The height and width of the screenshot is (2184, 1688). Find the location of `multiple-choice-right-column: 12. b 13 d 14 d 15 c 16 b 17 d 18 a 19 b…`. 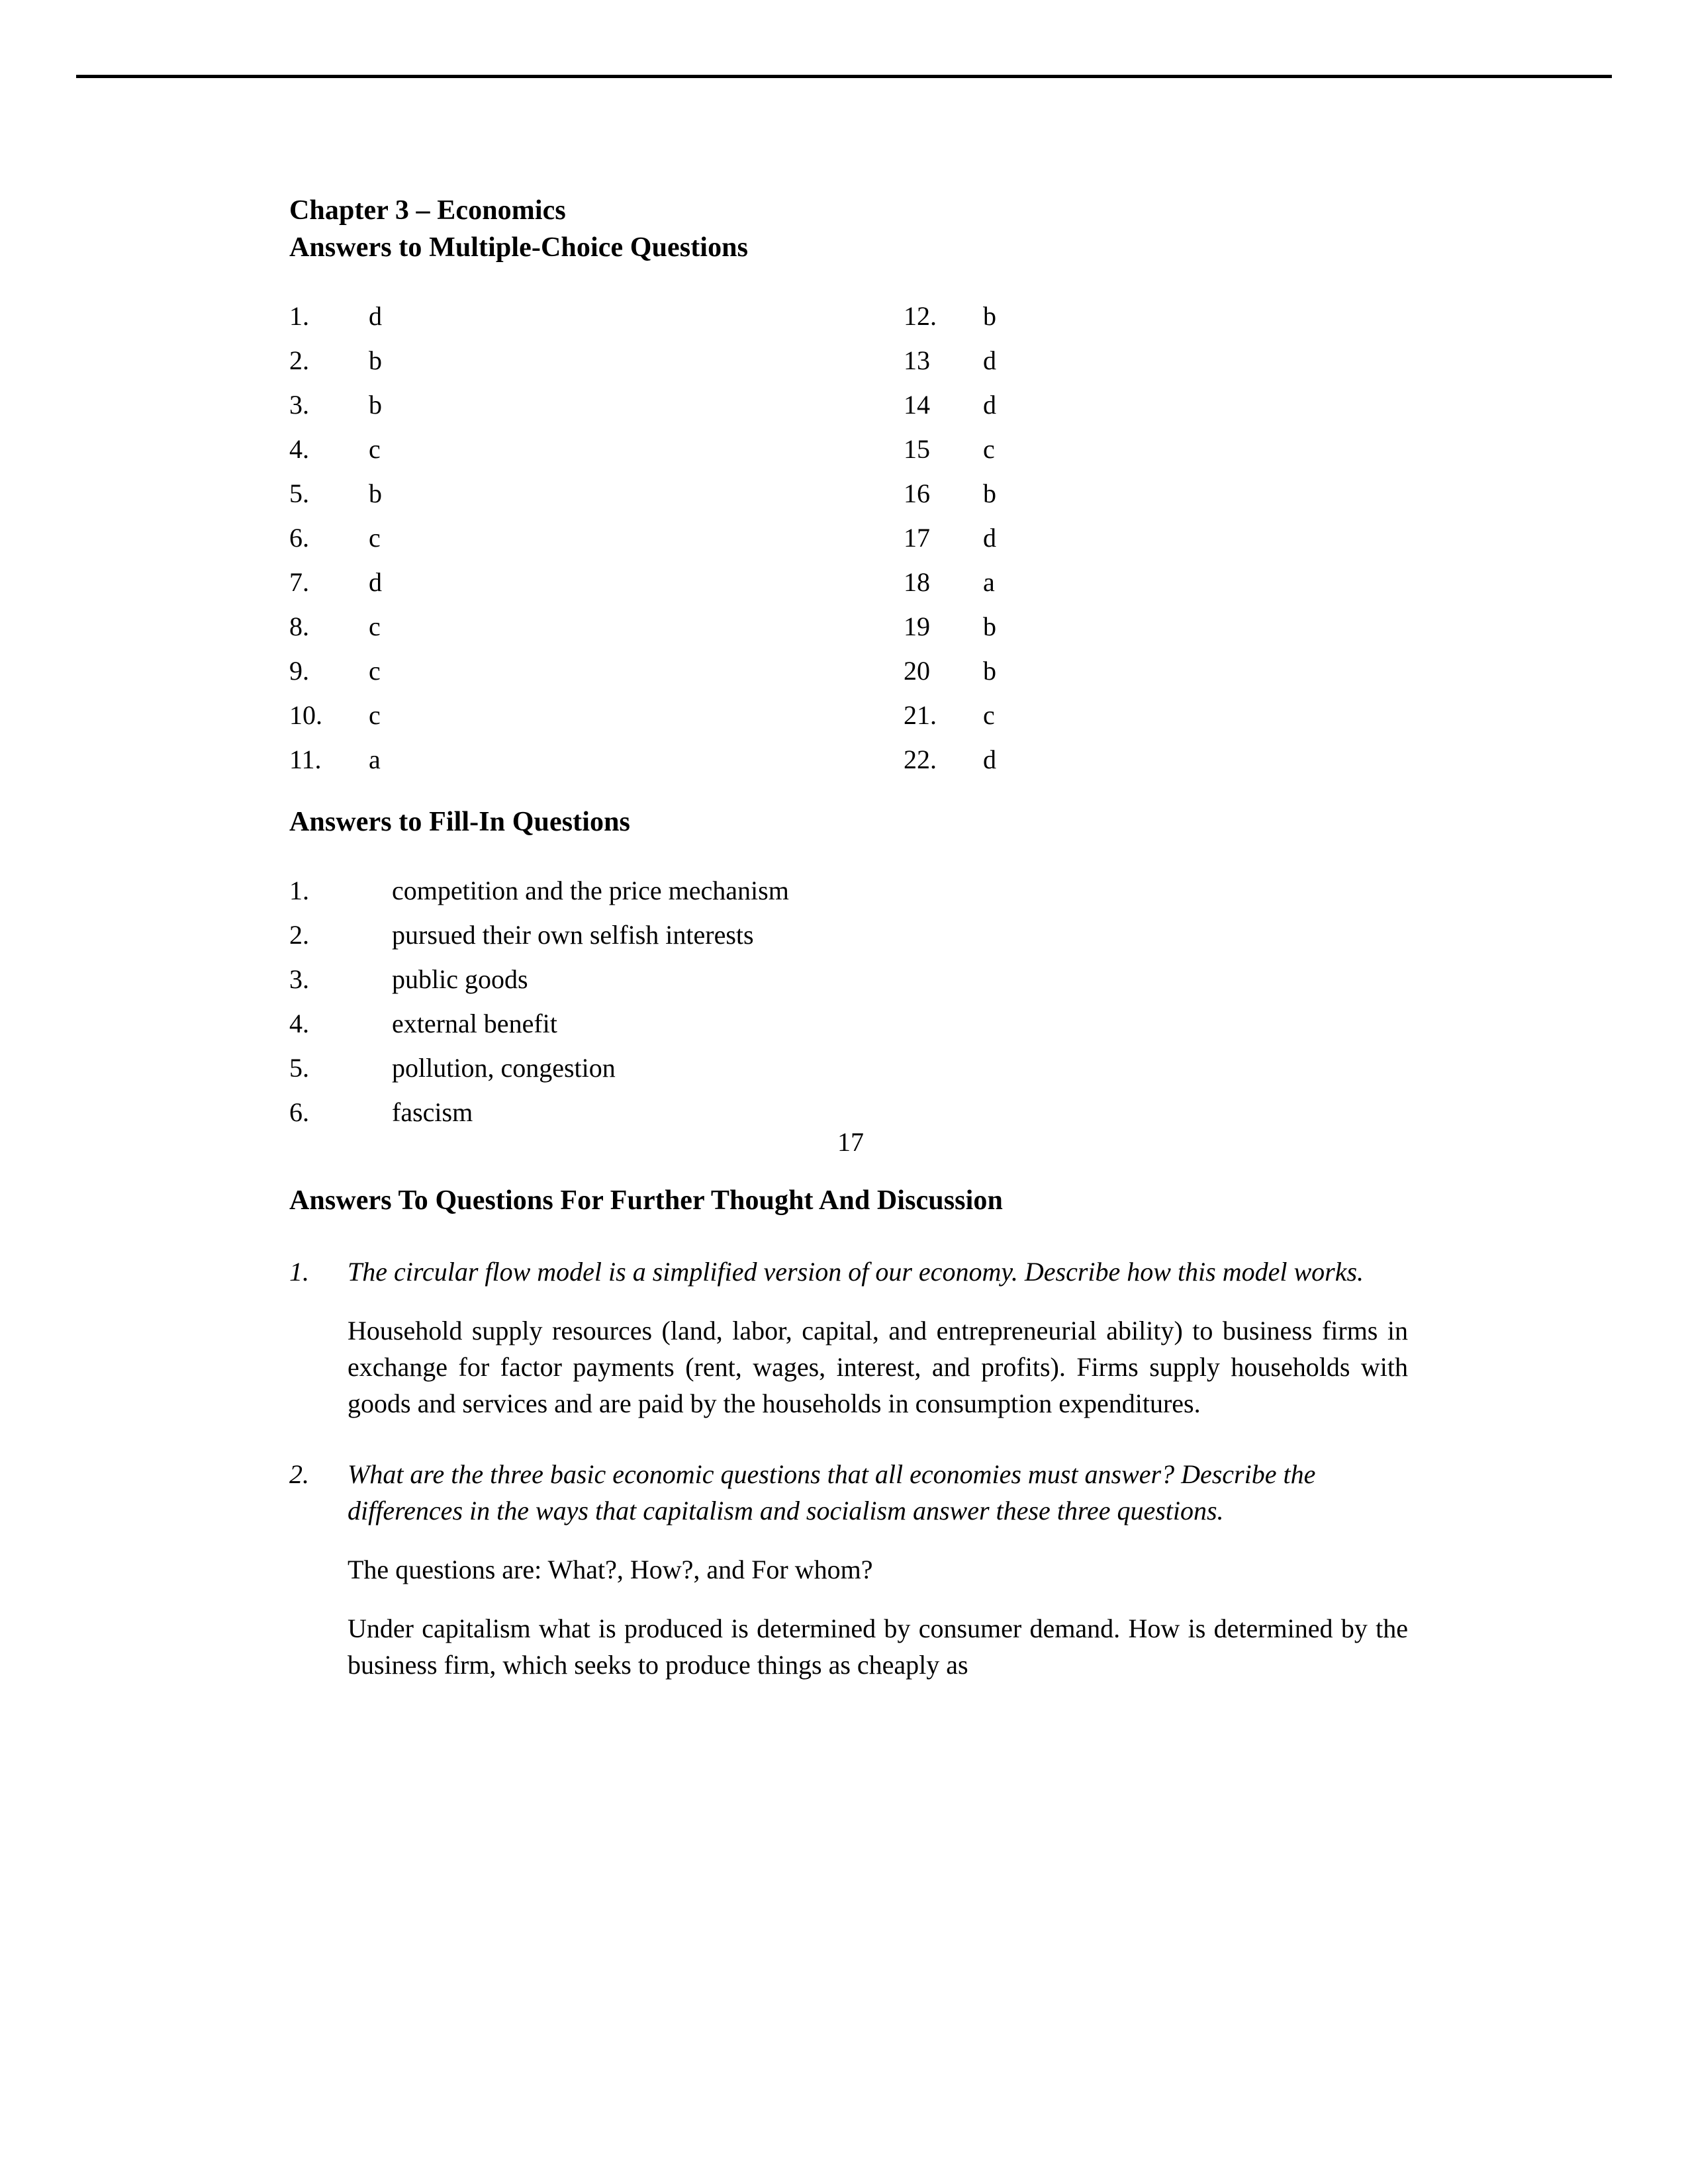

multiple-choice-right-column: 12. b 13 d 14 d 15 c 16 b 17 d 18 a 19 b… is located at coordinates (950, 544).